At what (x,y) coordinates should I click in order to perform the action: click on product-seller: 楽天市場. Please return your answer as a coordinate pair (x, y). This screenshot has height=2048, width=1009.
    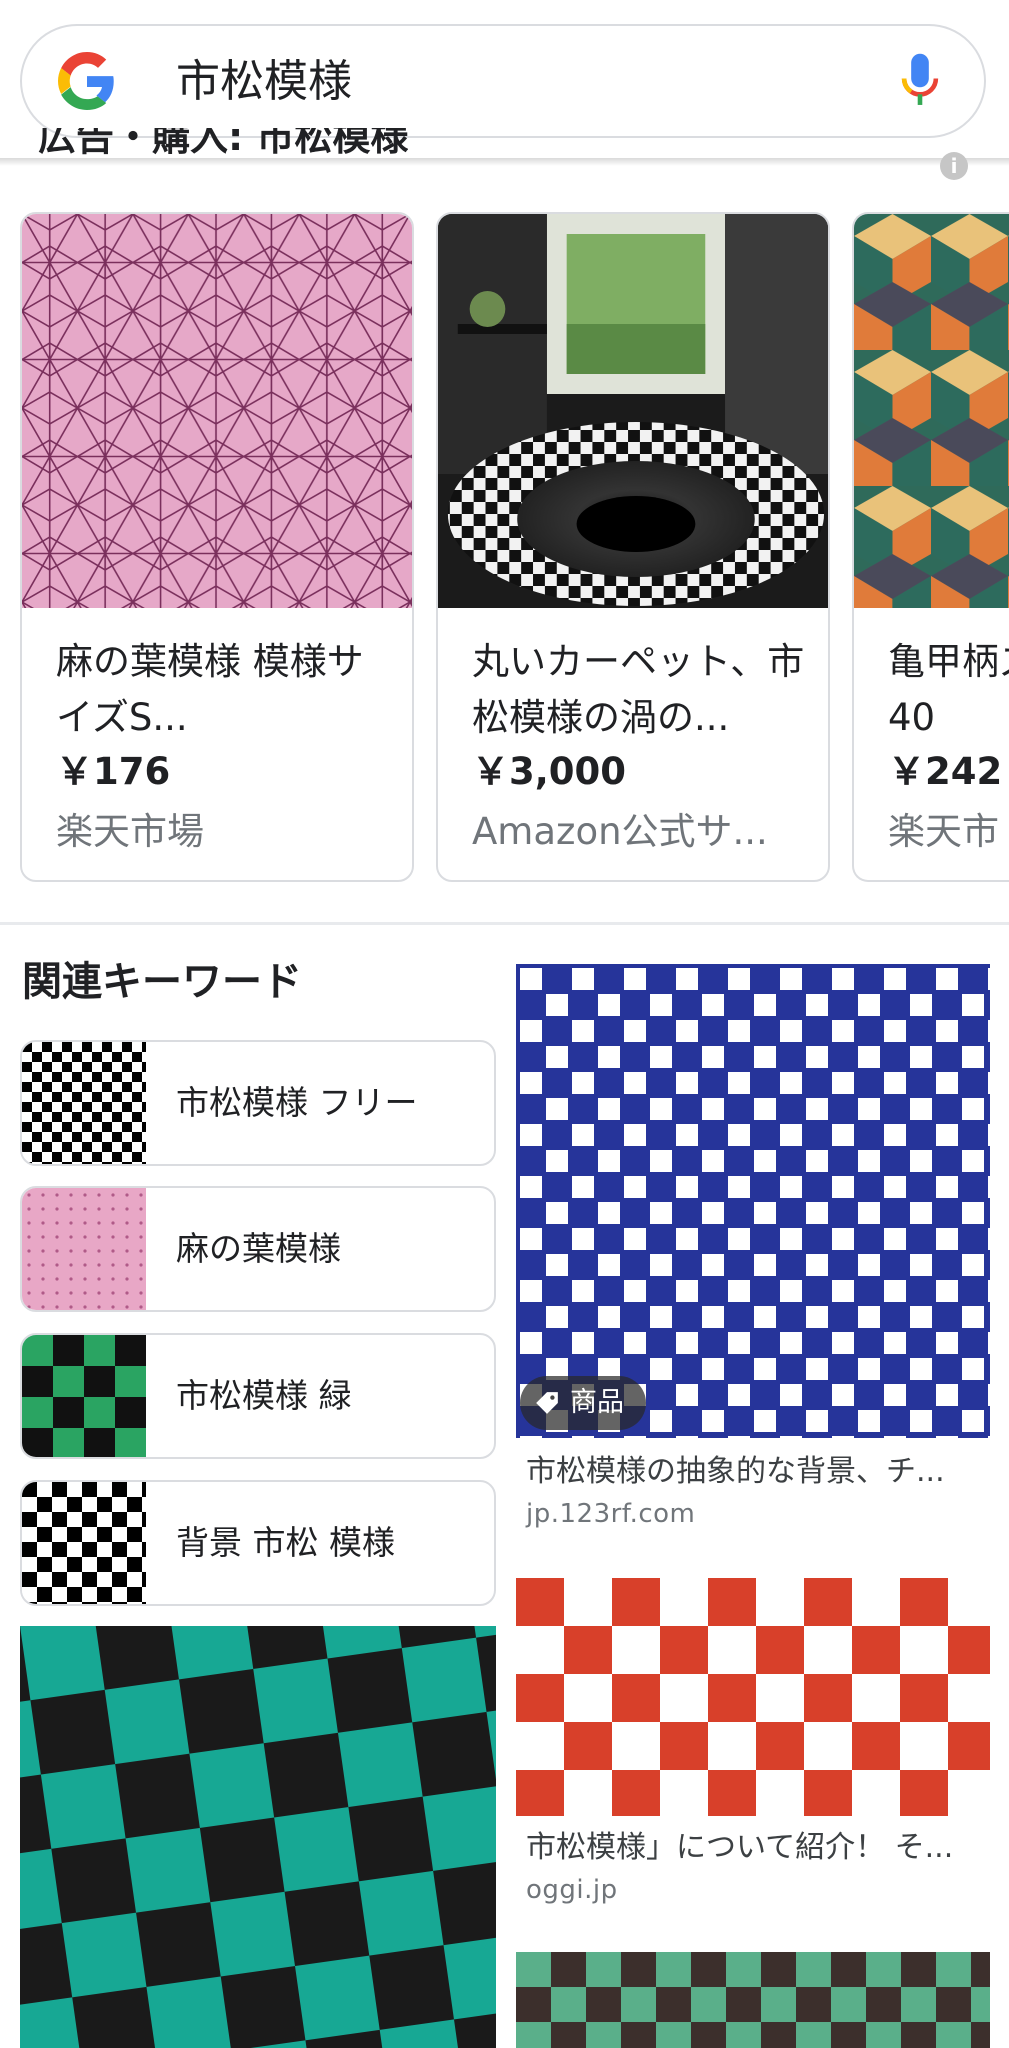
    Looking at the image, I should click on (130, 831).